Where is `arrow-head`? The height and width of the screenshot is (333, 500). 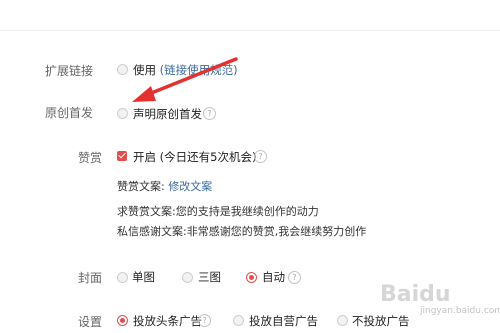
arrow-head is located at coordinates (144, 94).